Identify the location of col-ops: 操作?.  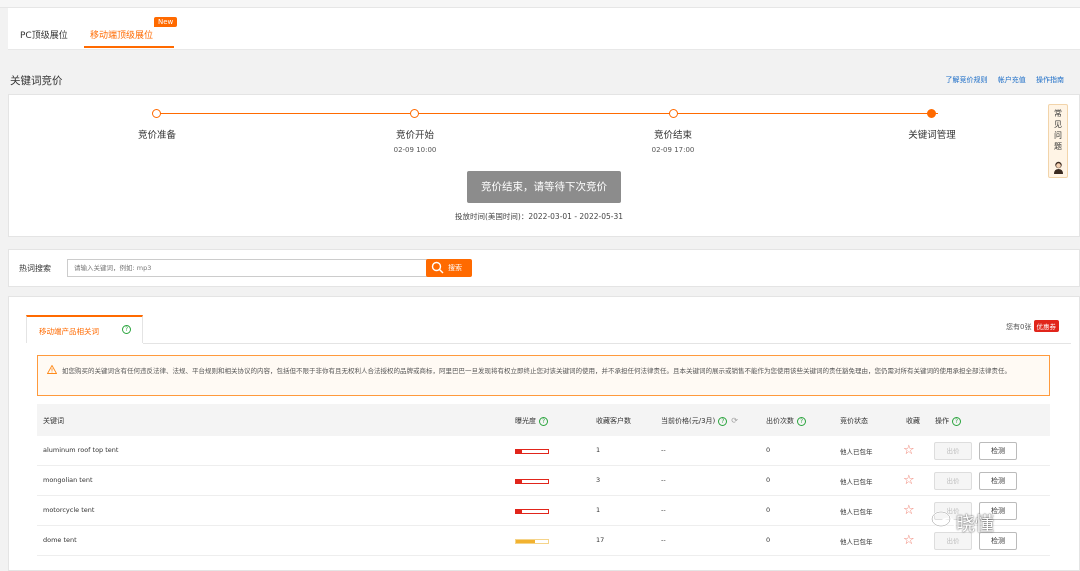
(948, 421).